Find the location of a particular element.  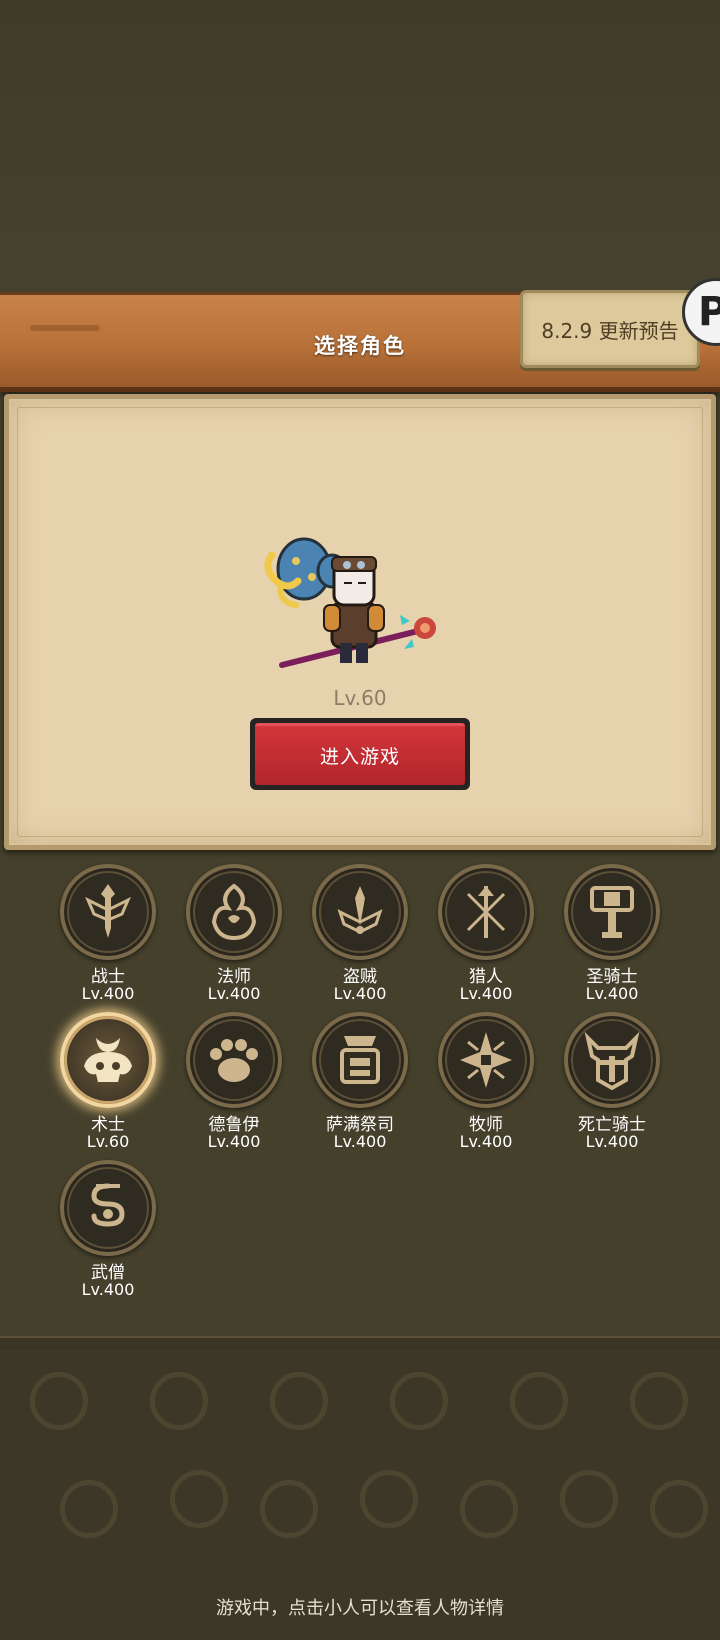

hunter-arrows-icon is located at coordinates (486, 912).